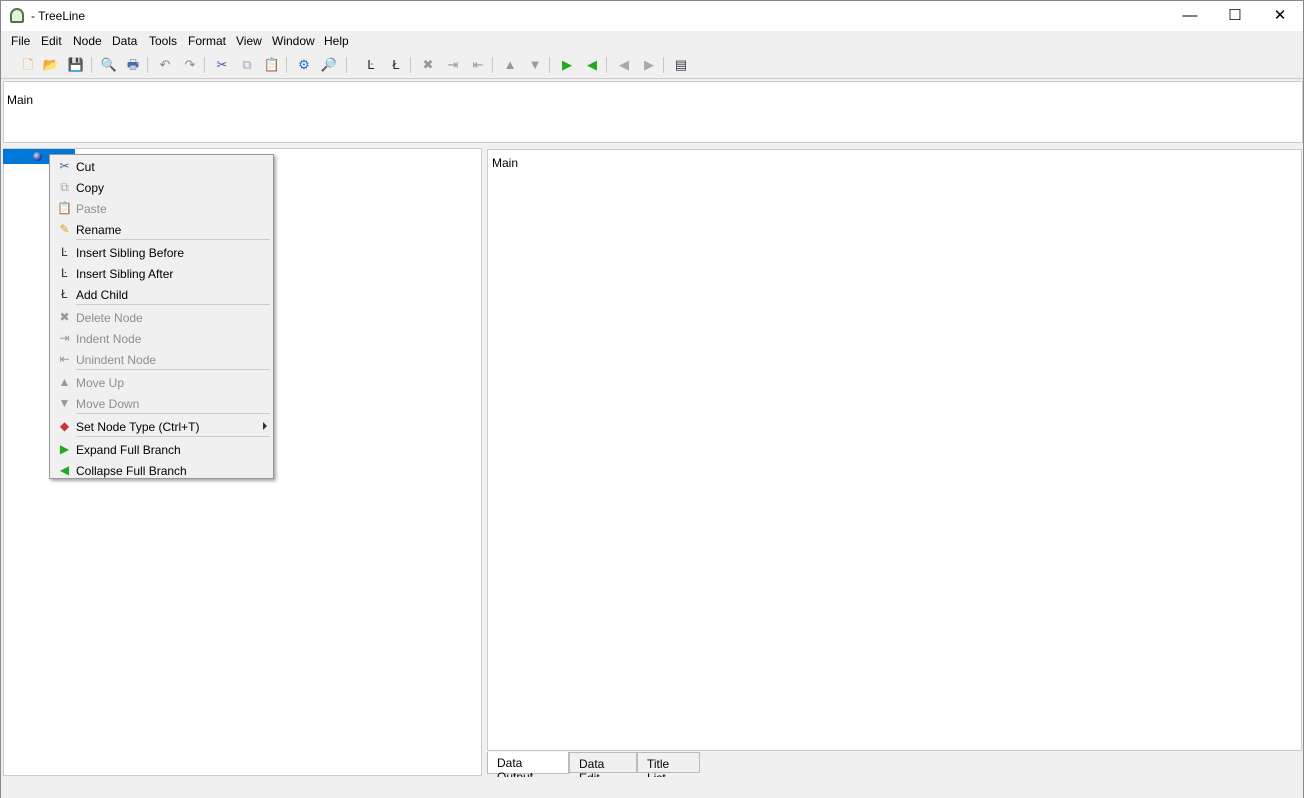 This screenshot has width=1304, height=798. Describe the element at coordinates (272, 65) in the screenshot. I see `paste-icon: 📋` at that location.